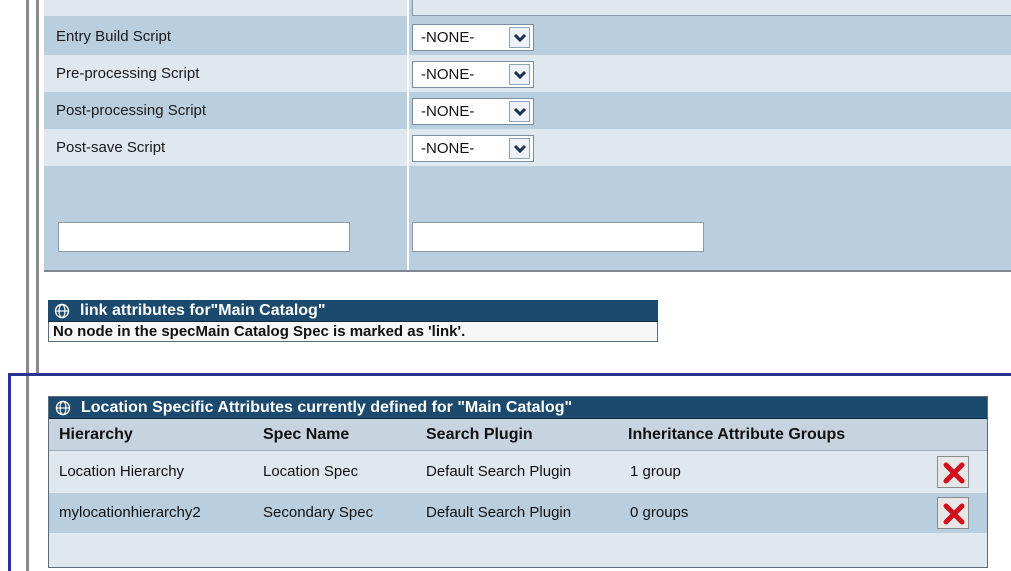 Image resolution: width=1011 pixels, height=571 pixels. Describe the element at coordinates (527, 8) in the screenshot. I see `previous-row-strip` at that location.